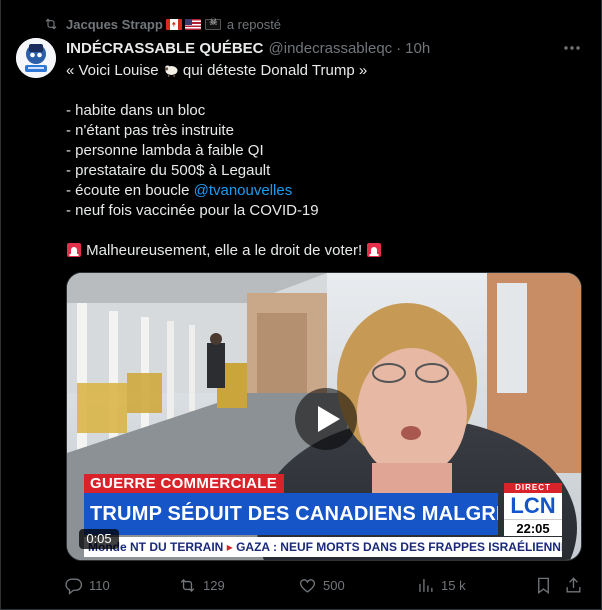 The image size is (602, 610). What do you see at coordinates (99, 585) in the screenshot?
I see `reply-count: 110` at bounding box center [99, 585].